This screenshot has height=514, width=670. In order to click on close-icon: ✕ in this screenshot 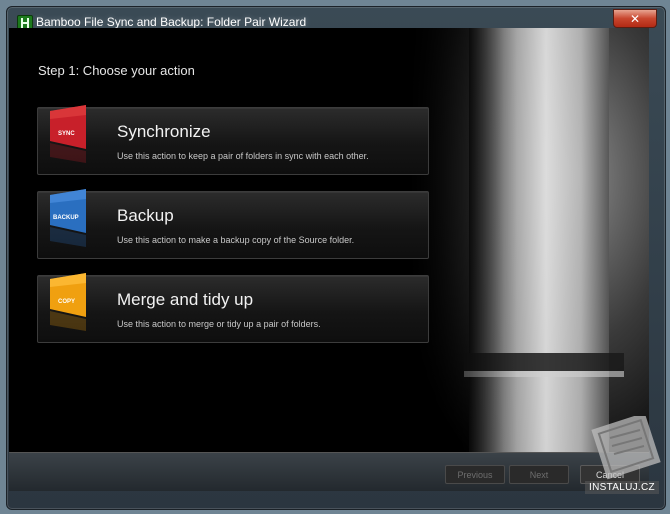, I will do `click(635, 18)`.